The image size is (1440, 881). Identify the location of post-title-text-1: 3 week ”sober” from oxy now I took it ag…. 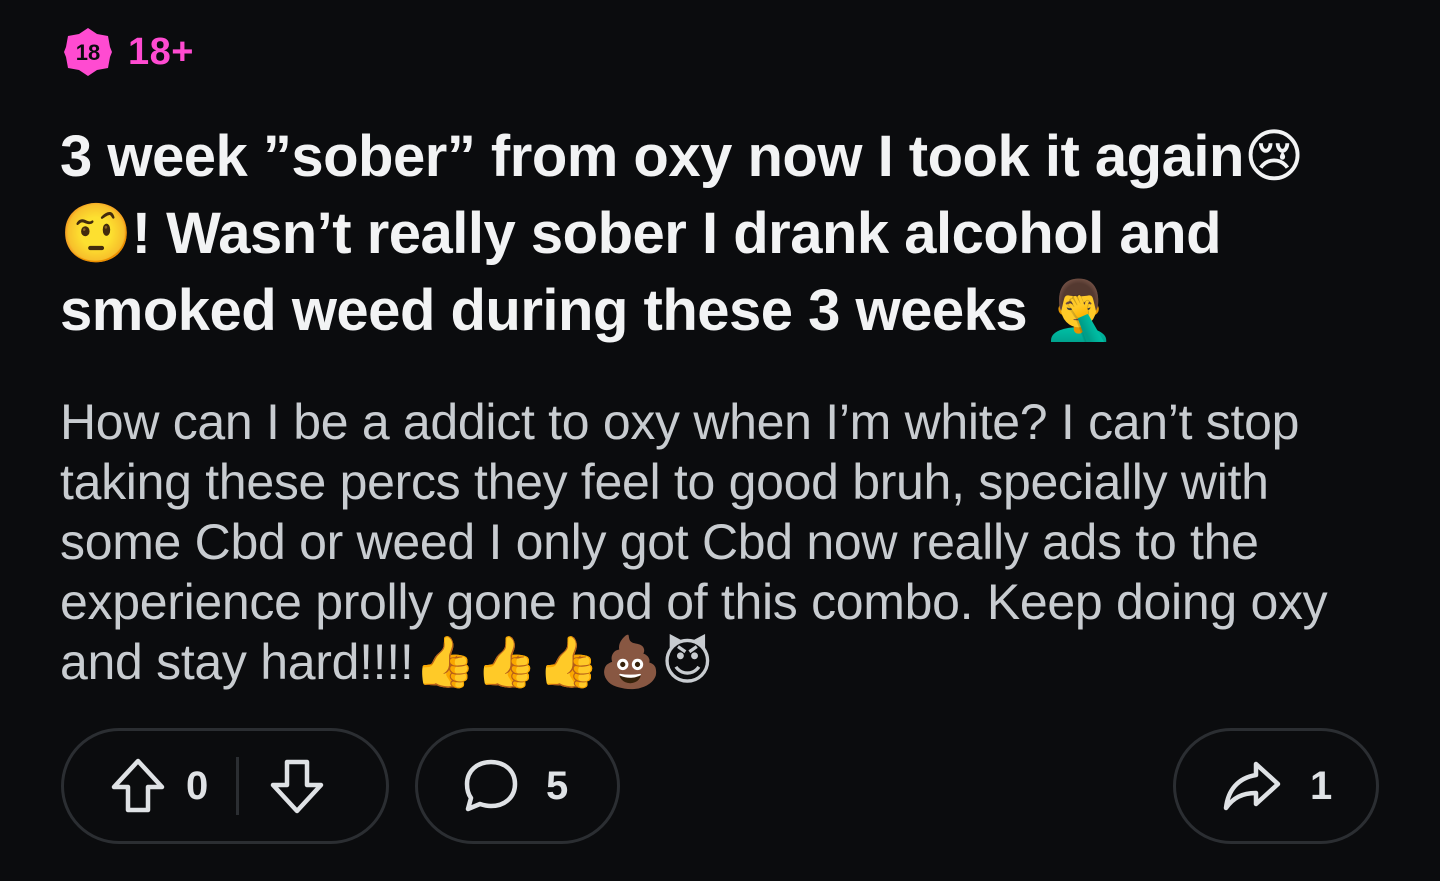
(652, 156).